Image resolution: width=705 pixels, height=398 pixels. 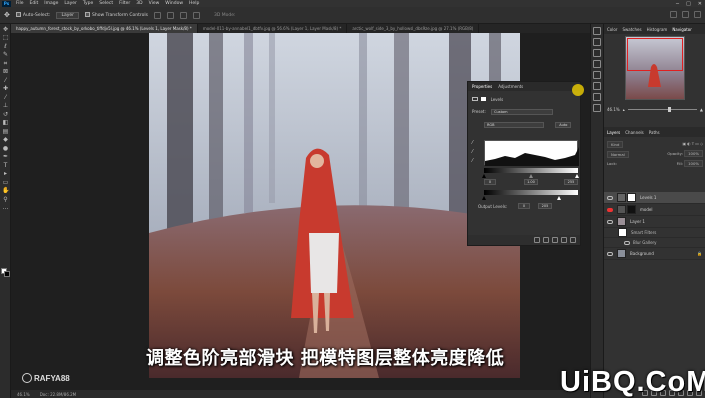 What do you see at coordinates (654, 133) in the screenshot?
I see `tab-paths: Paths` at bounding box center [654, 133].